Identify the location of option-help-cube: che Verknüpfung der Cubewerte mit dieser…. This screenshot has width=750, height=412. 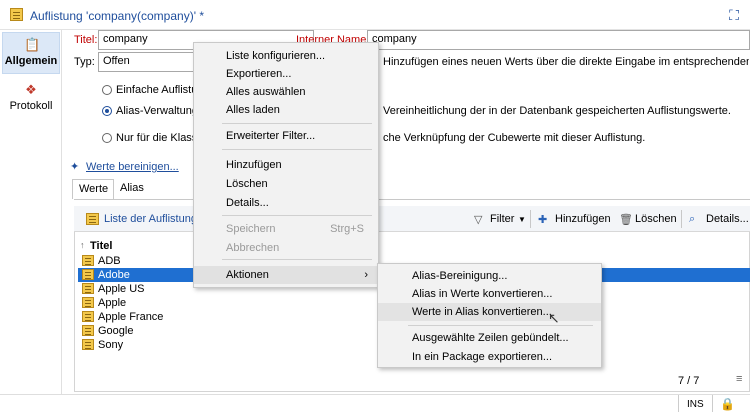
(514, 138).